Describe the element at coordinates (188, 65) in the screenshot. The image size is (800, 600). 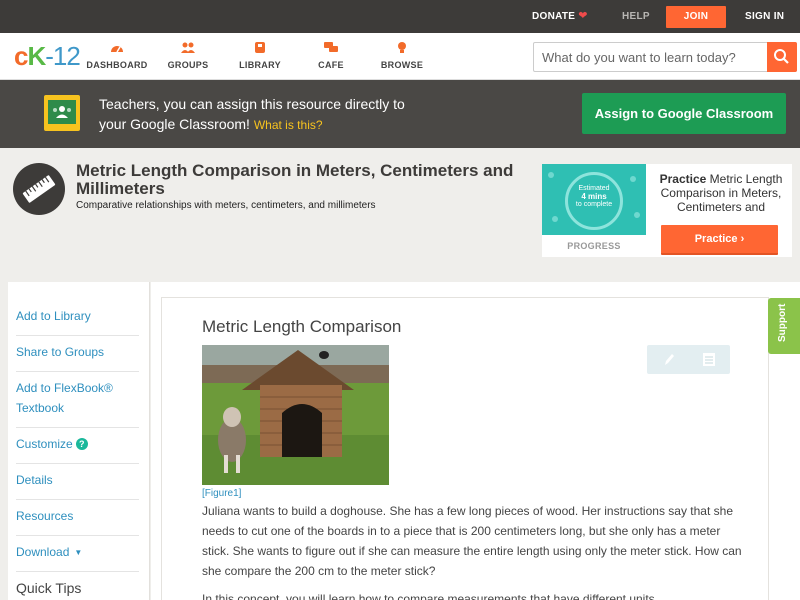
I see `nav-label: GROUPS` at that location.